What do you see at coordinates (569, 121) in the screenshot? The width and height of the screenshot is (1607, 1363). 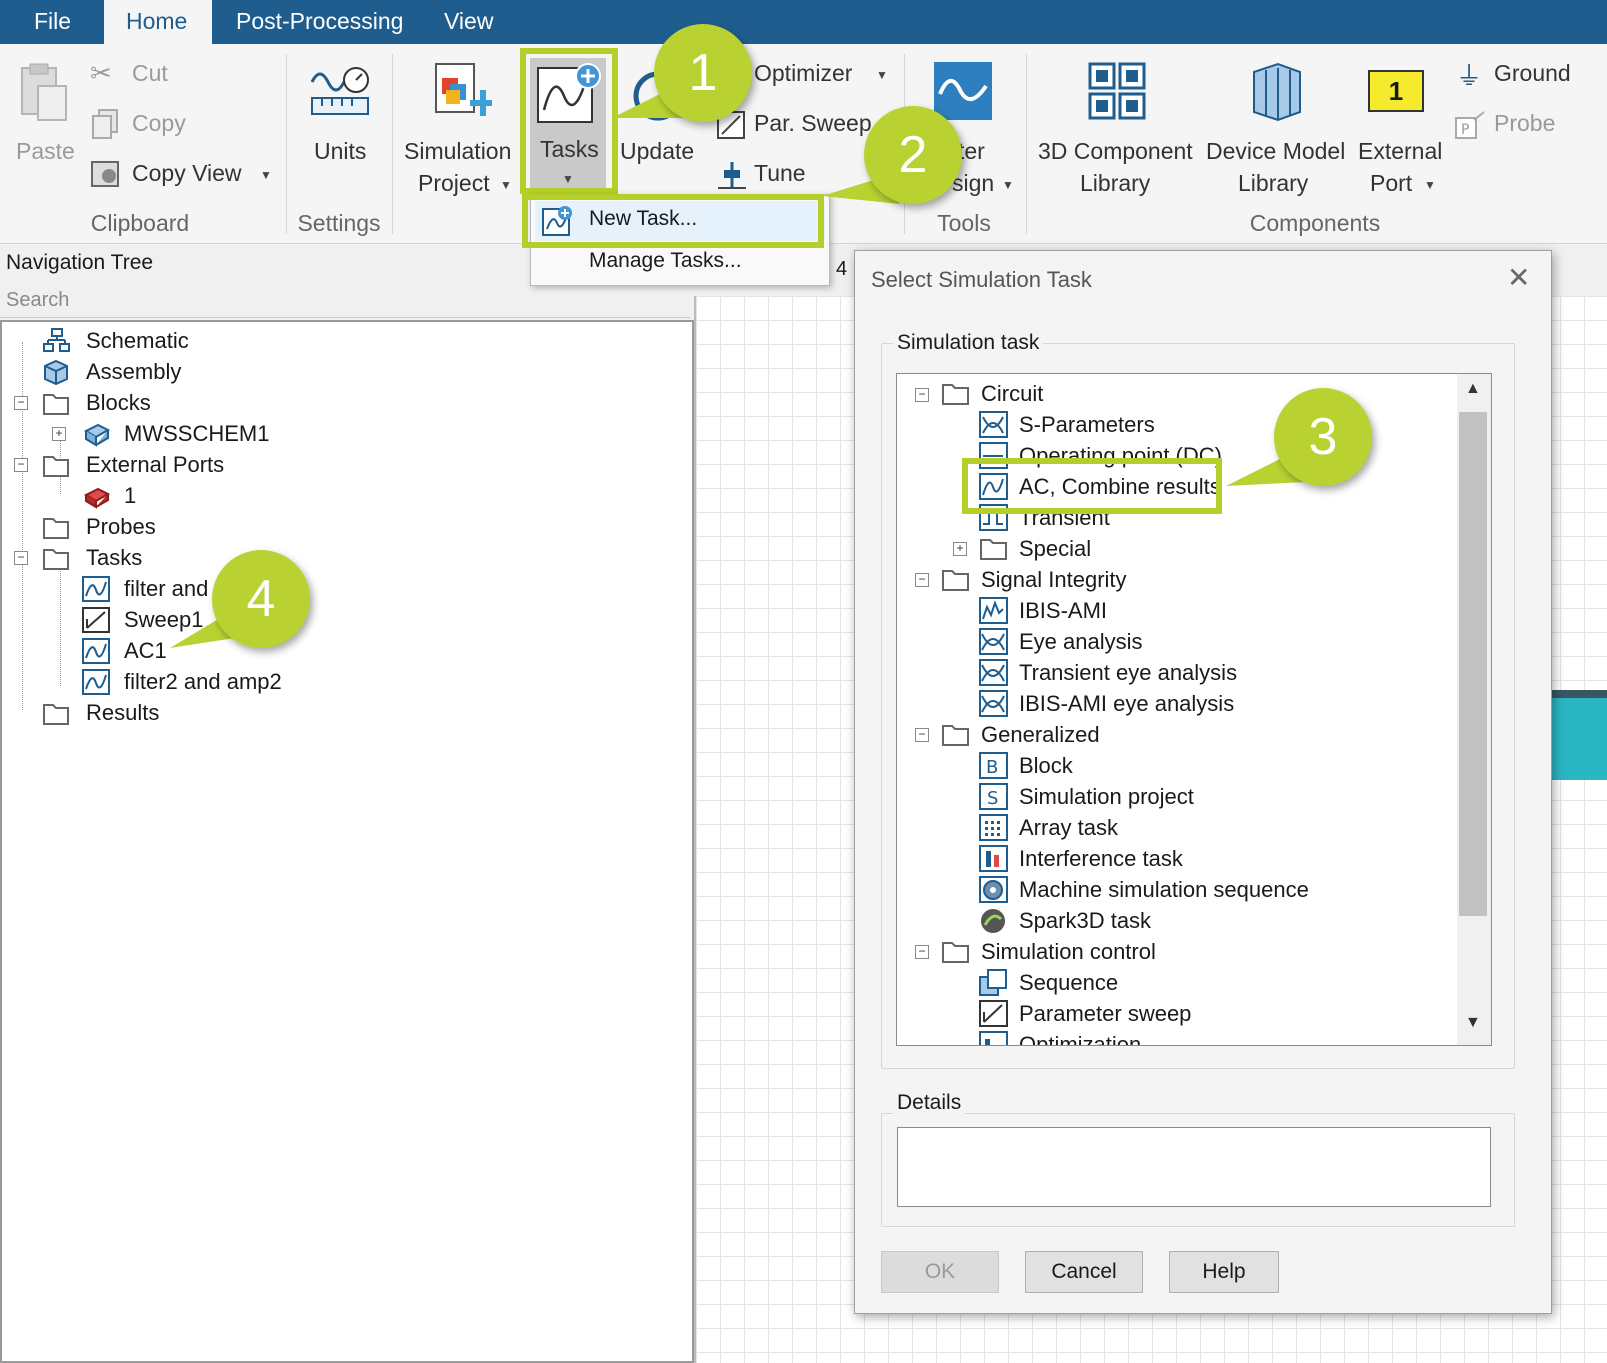 I see `callout-highlight-tasks` at bounding box center [569, 121].